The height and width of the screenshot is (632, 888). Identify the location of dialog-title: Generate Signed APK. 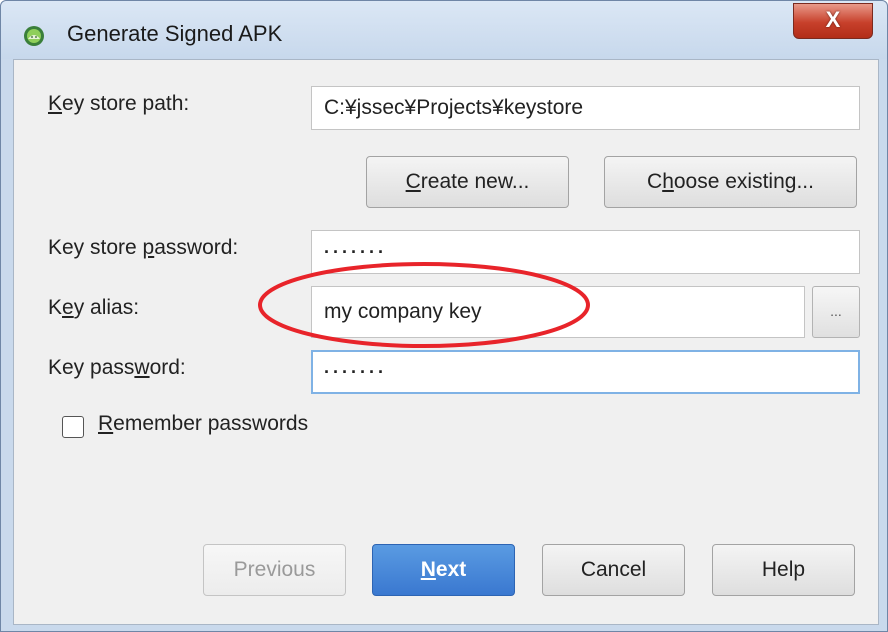
(175, 33).